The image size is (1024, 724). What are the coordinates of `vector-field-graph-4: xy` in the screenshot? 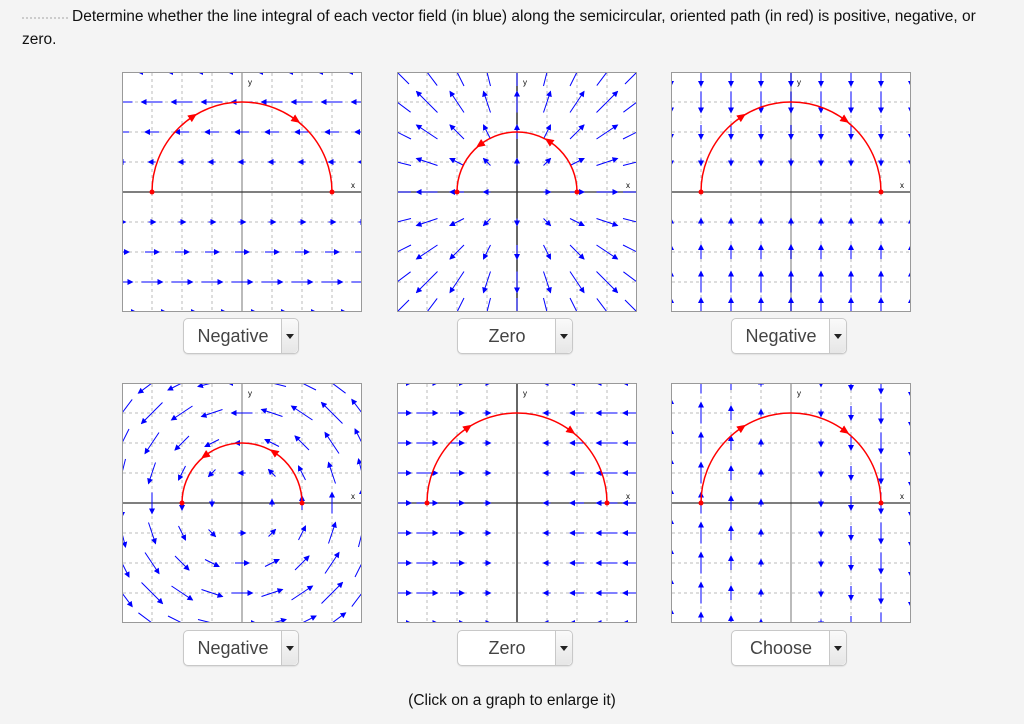 It's located at (242, 503).